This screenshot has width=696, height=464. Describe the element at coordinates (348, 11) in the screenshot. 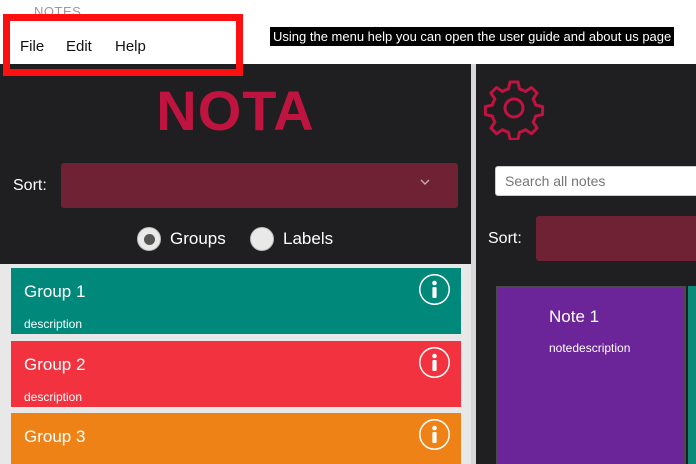

I see `title-bar: NOTES` at that location.